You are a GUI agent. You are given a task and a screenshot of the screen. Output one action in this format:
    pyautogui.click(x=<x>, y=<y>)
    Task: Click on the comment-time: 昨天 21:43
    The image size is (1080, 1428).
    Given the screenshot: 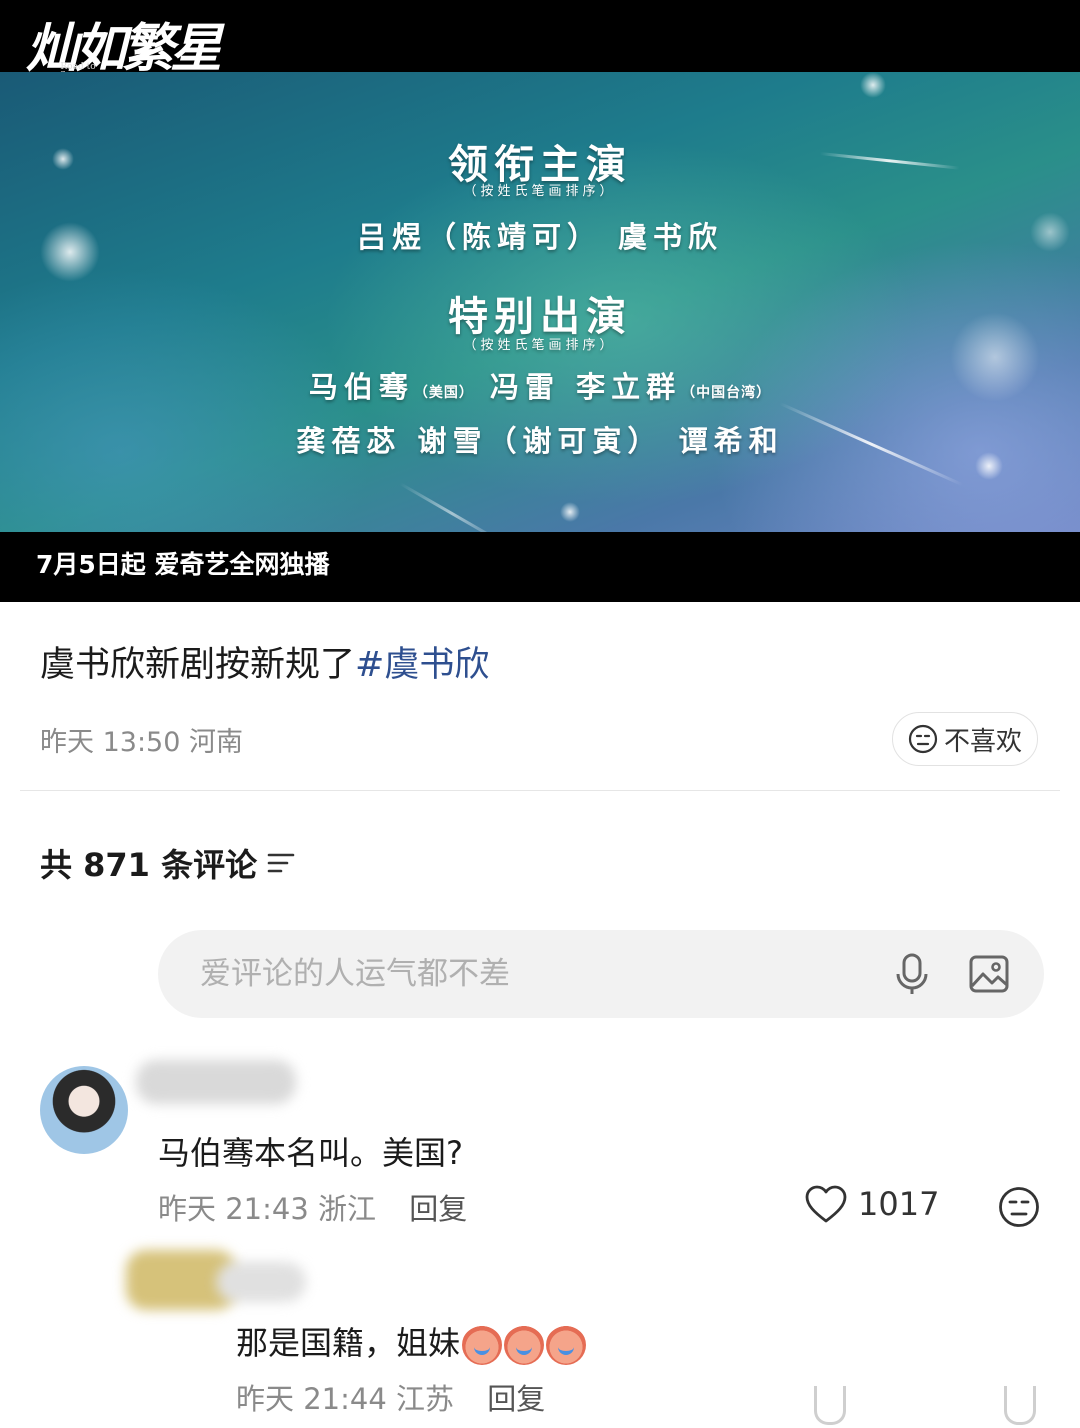 What is the action you would take?
    pyautogui.click(x=233, y=1209)
    